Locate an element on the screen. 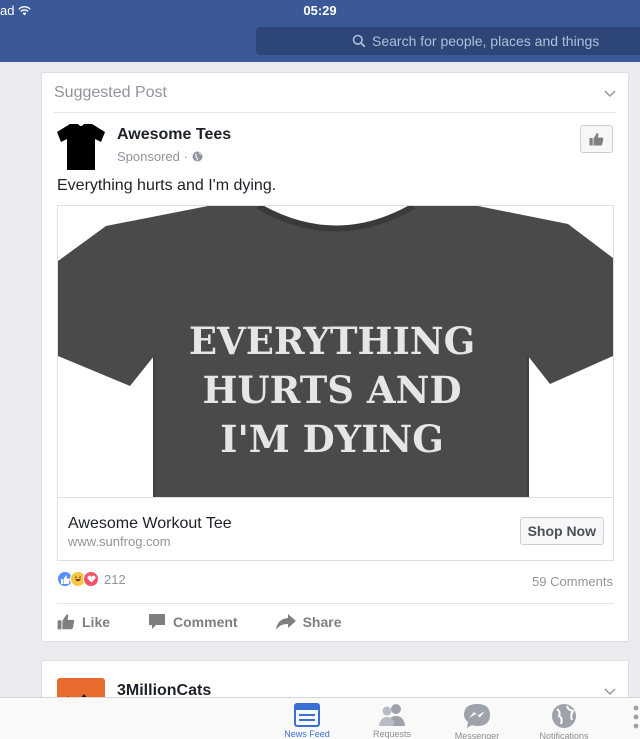 The width and height of the screenshot is (640, 739). comments-count: 59 Comments is located at coordinates (572, 581).